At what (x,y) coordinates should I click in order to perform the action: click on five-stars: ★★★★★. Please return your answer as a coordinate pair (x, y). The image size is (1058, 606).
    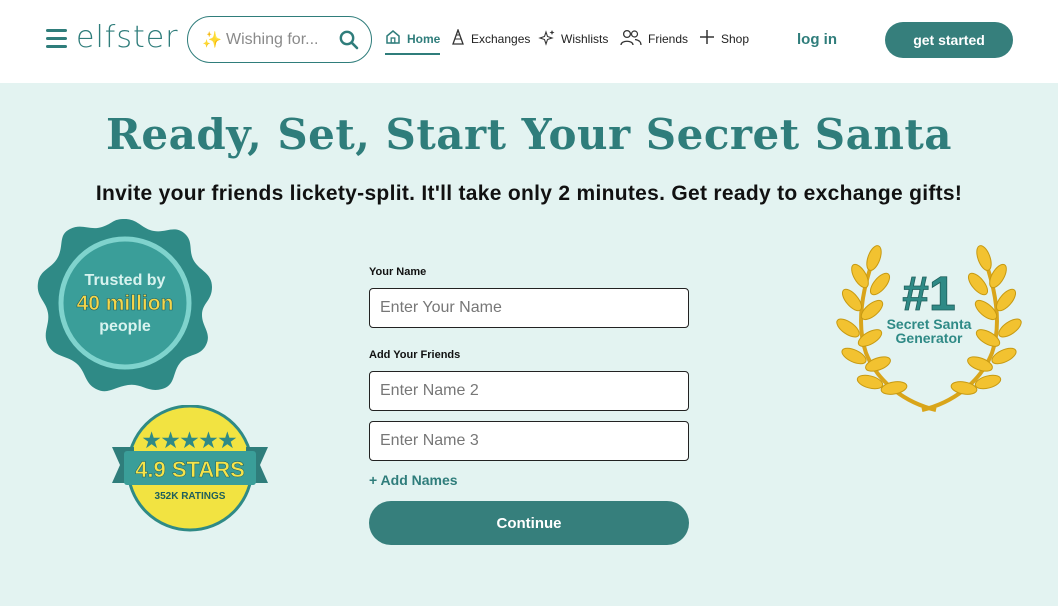
    Looking at the image, I should click on (190, 441).